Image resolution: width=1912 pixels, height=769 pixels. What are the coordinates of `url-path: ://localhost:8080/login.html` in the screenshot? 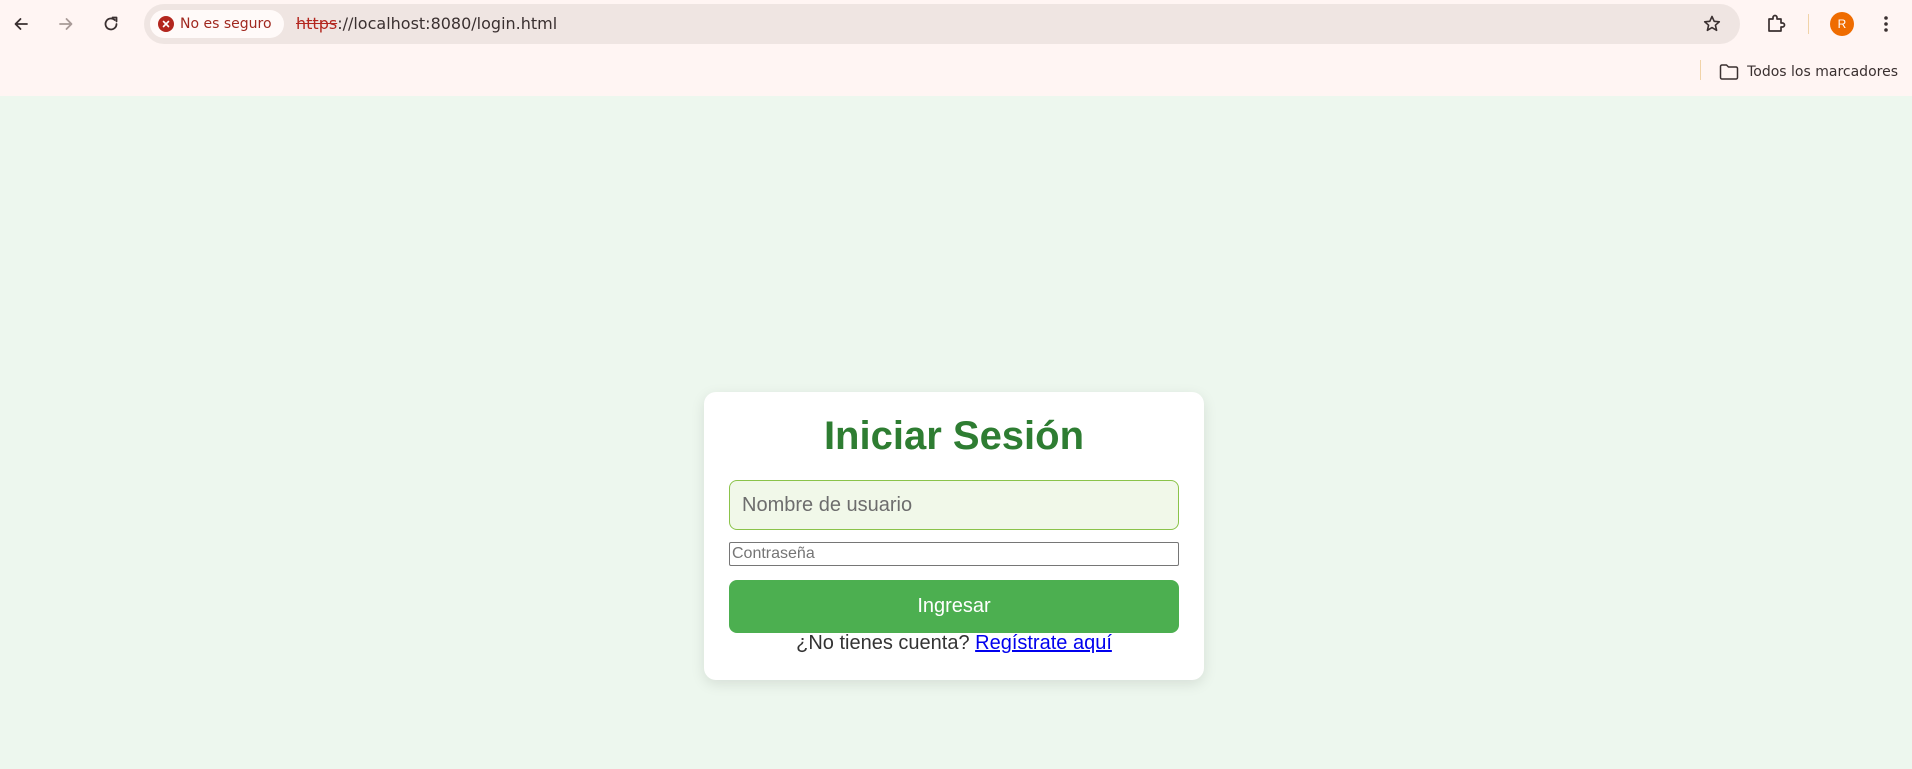 It's located at (447, 23).